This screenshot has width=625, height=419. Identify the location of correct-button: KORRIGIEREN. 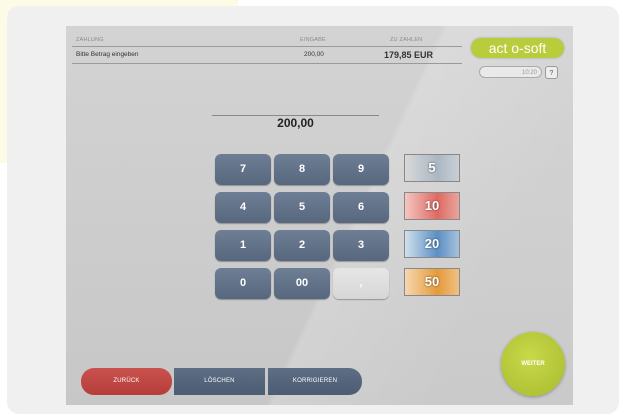
(315, 381).